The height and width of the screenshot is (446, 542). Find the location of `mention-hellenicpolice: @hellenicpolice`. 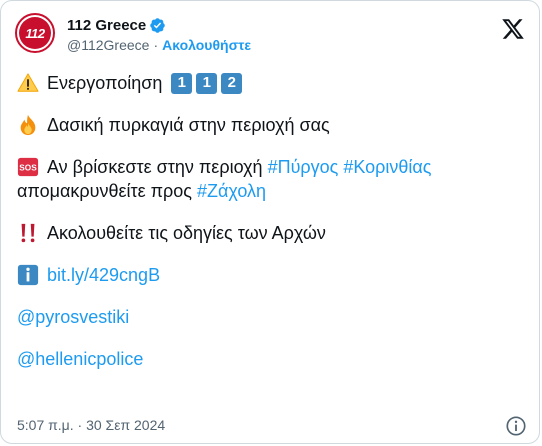

mention-hellenicpolice: @hellenicpolice is located at coordinates (80, 359).